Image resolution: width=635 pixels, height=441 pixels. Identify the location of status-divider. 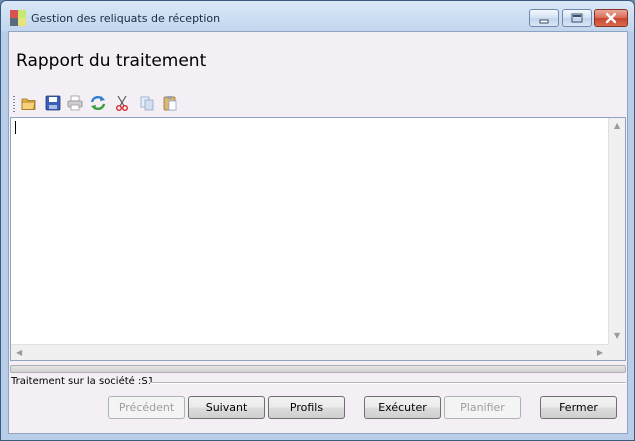
(388, 383).